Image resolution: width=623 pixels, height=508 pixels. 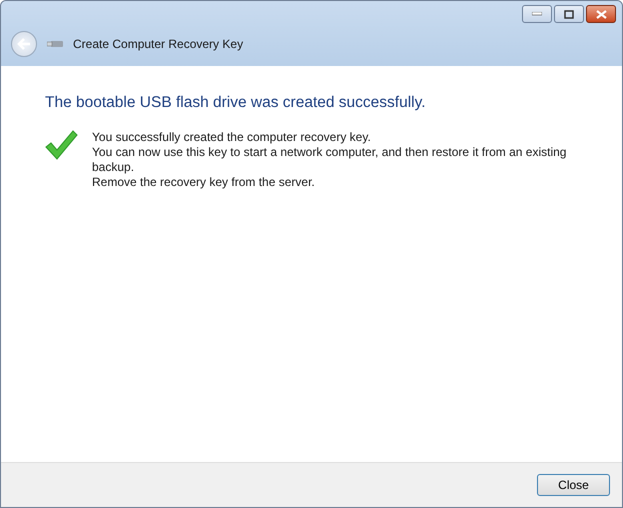 What do you see at coordinates (573, 485) in the screenshot?
I see `close-button: Close` at bounding box center [573, 485].